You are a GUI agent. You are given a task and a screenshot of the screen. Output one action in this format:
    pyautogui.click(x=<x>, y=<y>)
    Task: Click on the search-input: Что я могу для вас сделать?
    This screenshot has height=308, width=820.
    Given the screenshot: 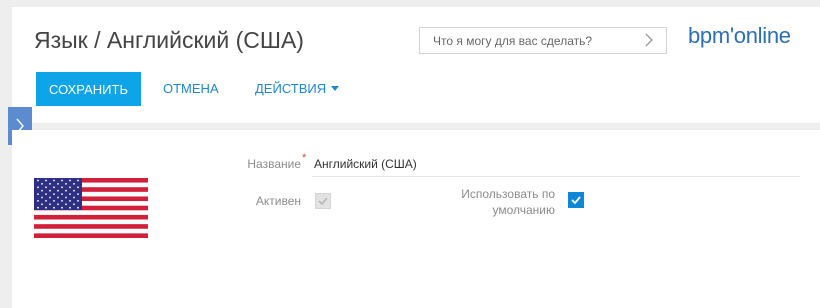 What is the action you would take?
    pyautogui.click(x=543, y=40)
    